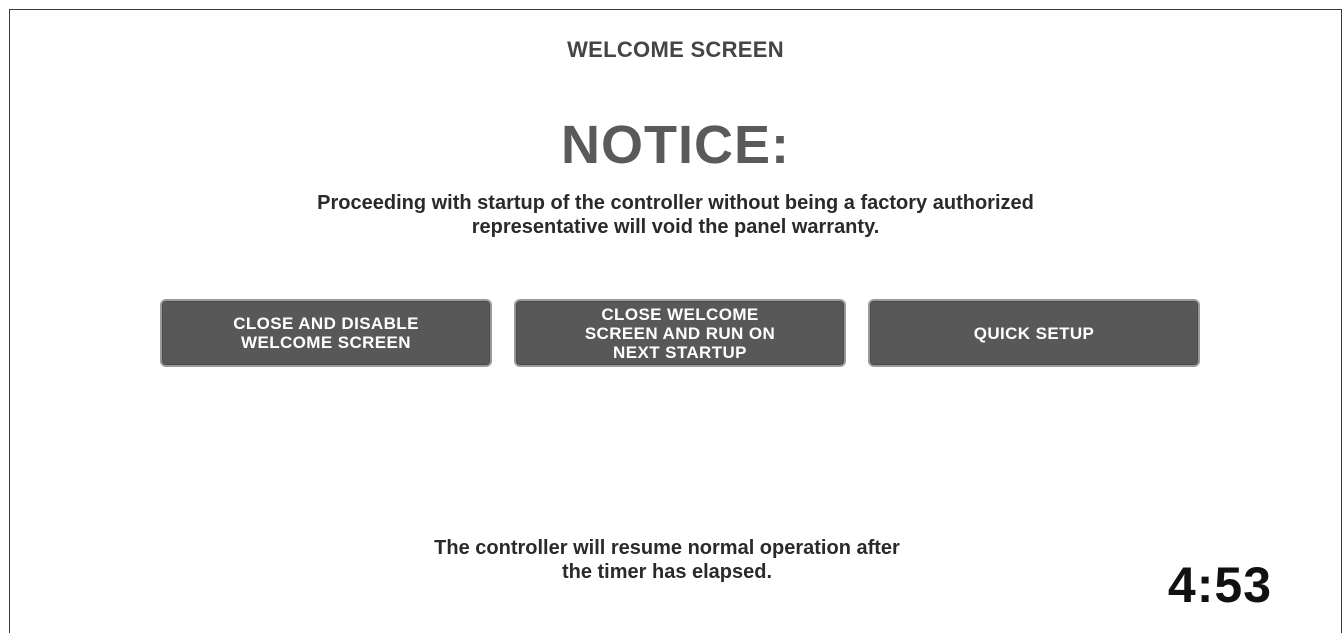 Image resolution: width=1343 pixels, height=633 pixels. I want to click on close-and-disable-welcome-label: CLOSE AND DISABLE WELCOME SCREEN, so click(326, 333).